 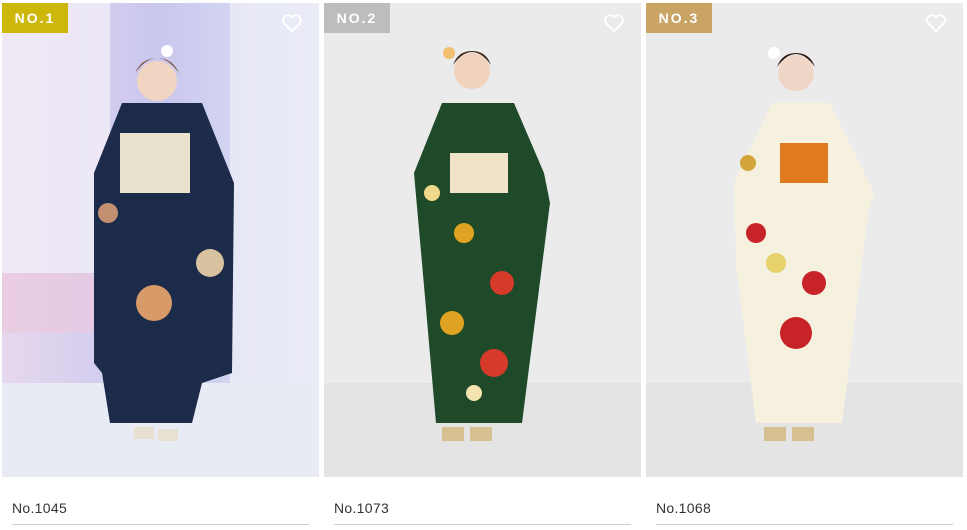 I want to click on rank-badge: NO.3, so click(x=679, y=18).